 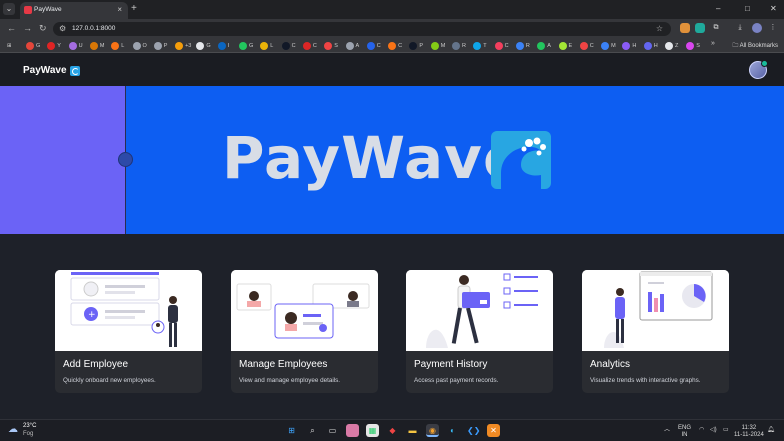 I want to click on start-windows-icon: ⊞, so click(x=291, y=430).